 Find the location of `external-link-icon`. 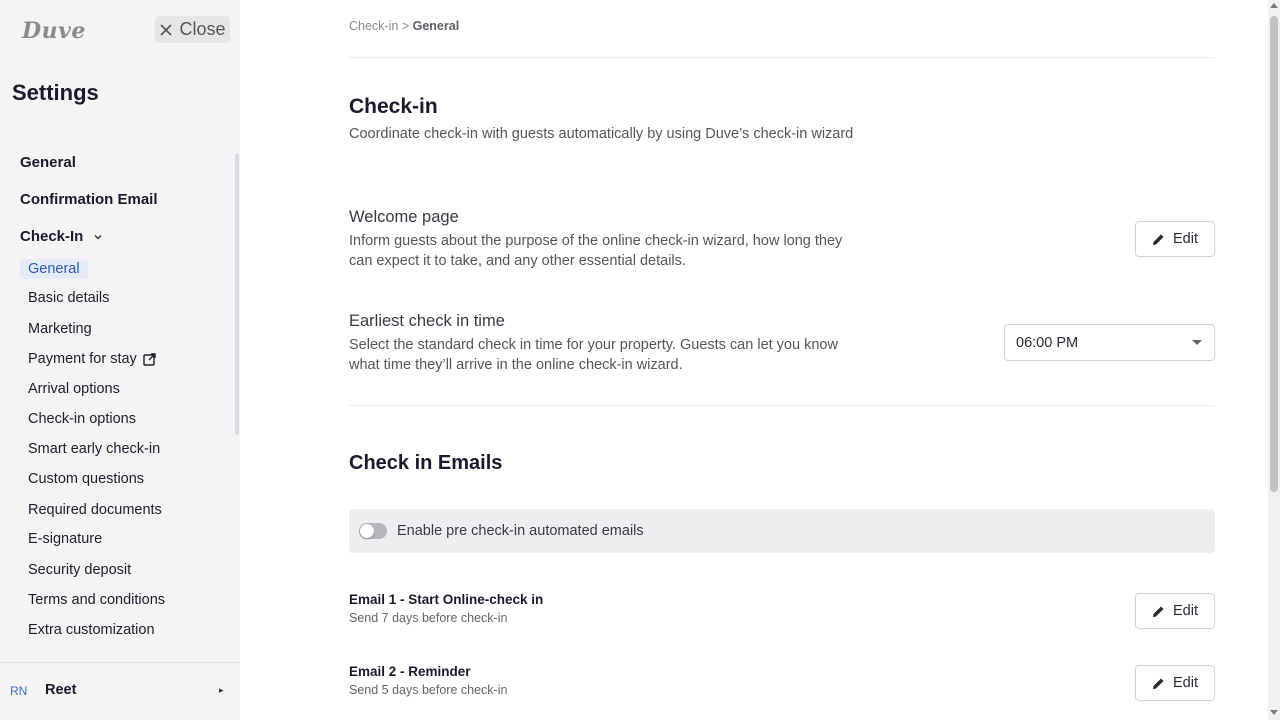

external-link-icon is located at coordinates (149, 359).